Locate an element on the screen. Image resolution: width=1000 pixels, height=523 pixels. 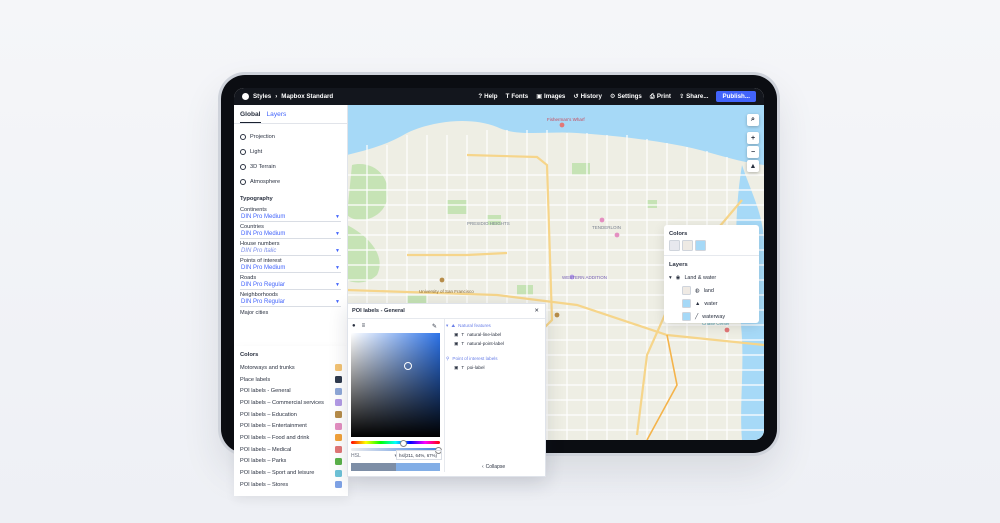
layer-group-label: Land & water is located at coordinates (700, 277).